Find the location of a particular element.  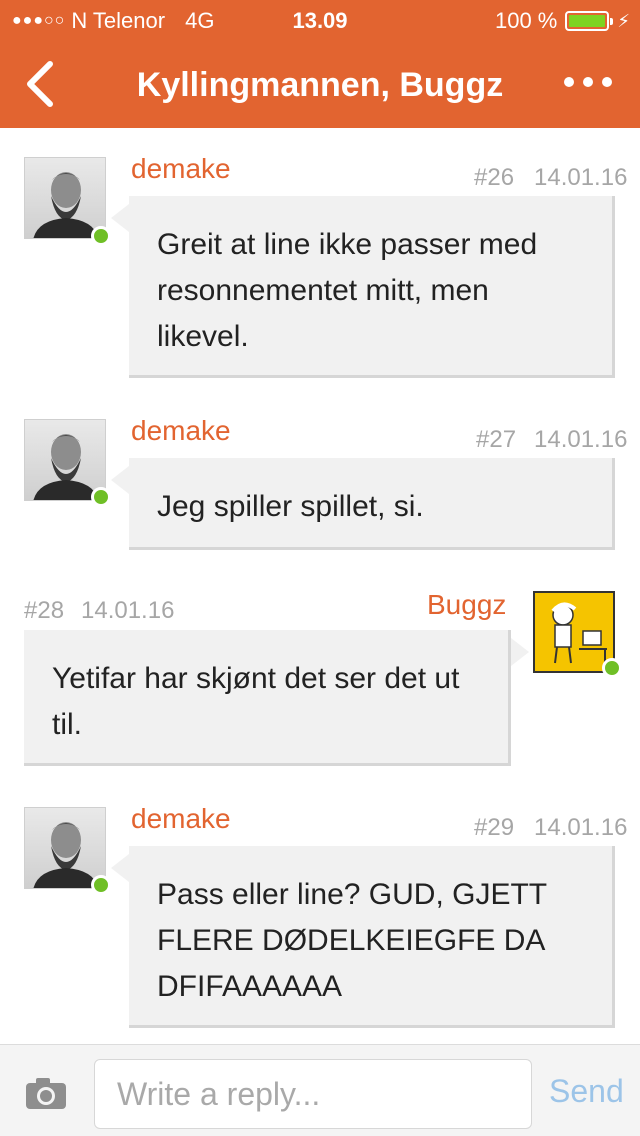

portrait-image is located at coordinates (66, 205).